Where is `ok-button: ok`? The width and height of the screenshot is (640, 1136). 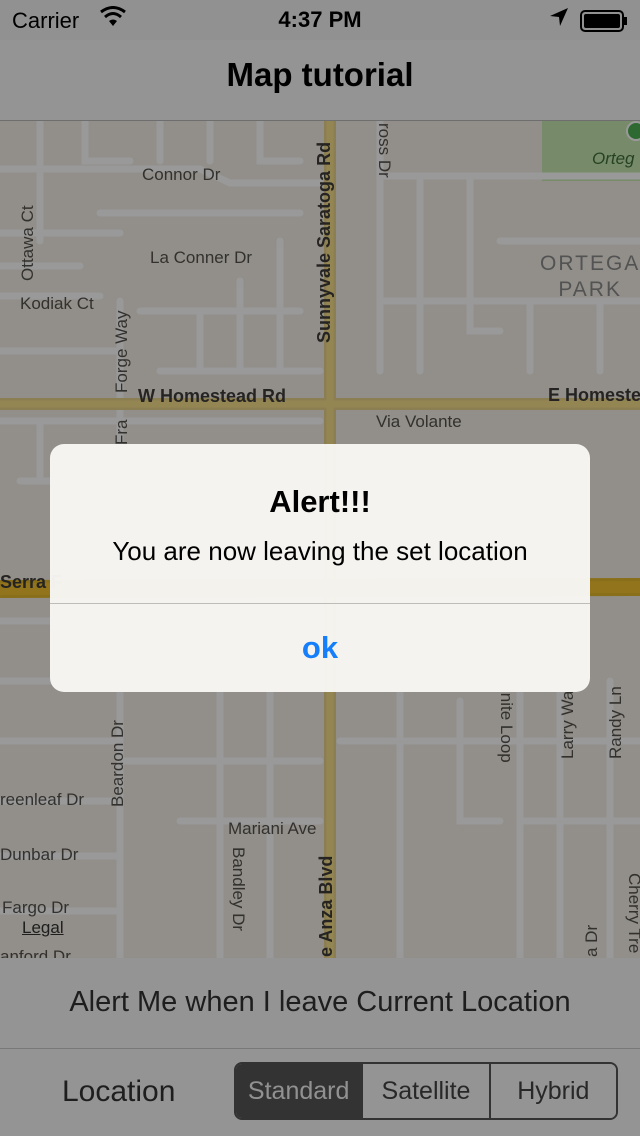
ok-button: ok is located at coordinates (320, 648).